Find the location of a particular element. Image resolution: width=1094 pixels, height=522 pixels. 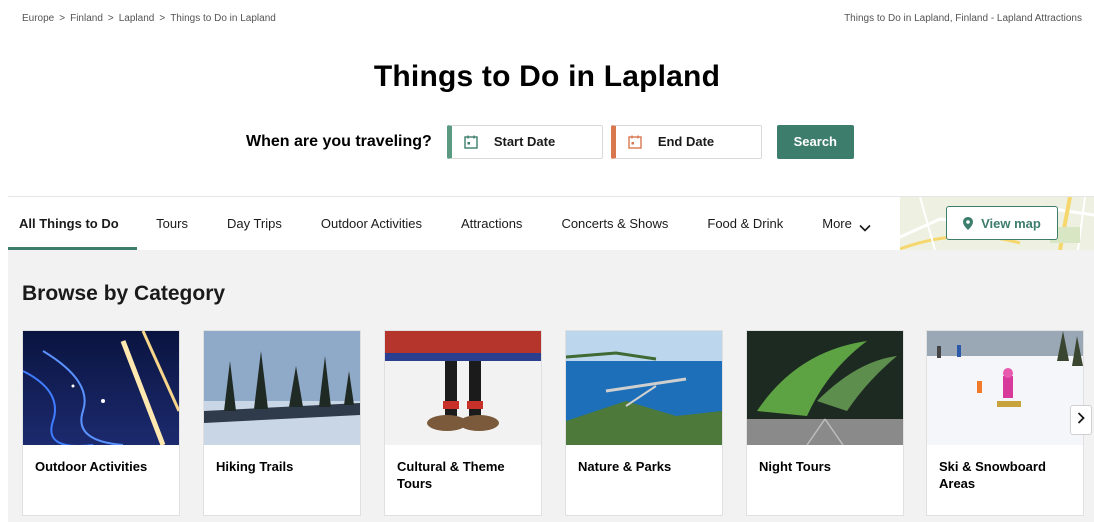

page-title: Things to Do in Lapland is located at coordinates (547, 76).